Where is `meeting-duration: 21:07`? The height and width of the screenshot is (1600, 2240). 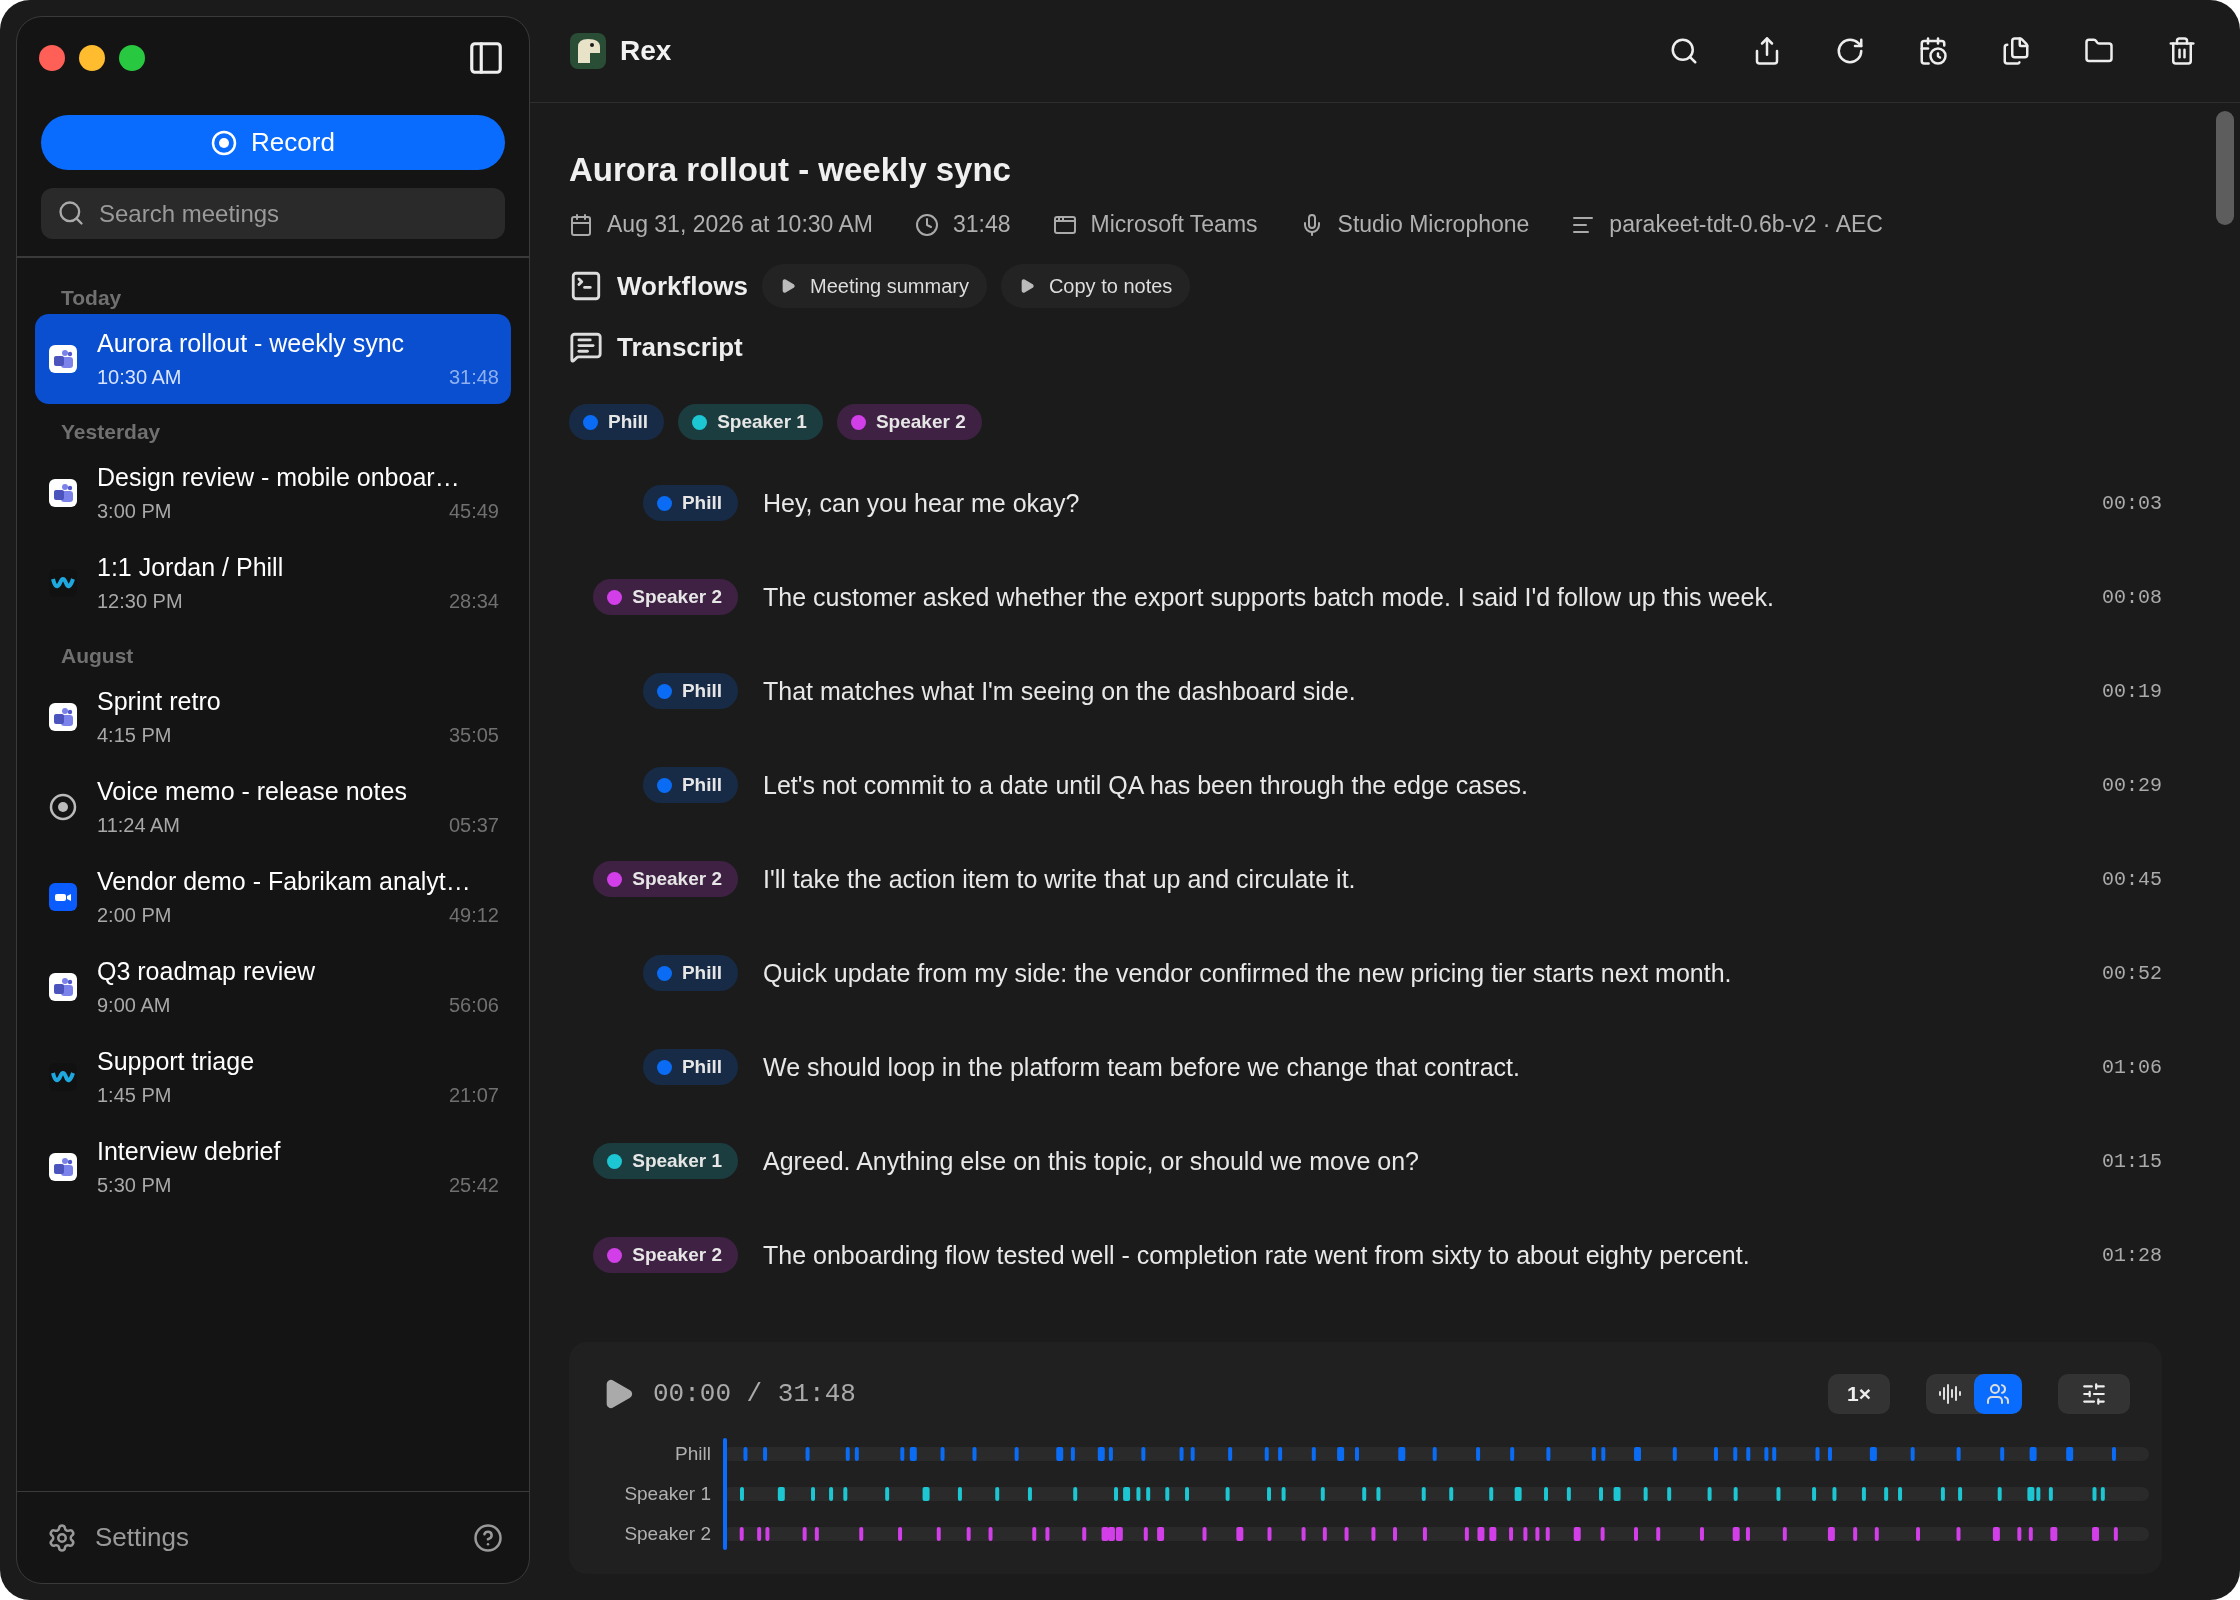 meeting-duration: 21:07 is located at coordinates (473, 1095).